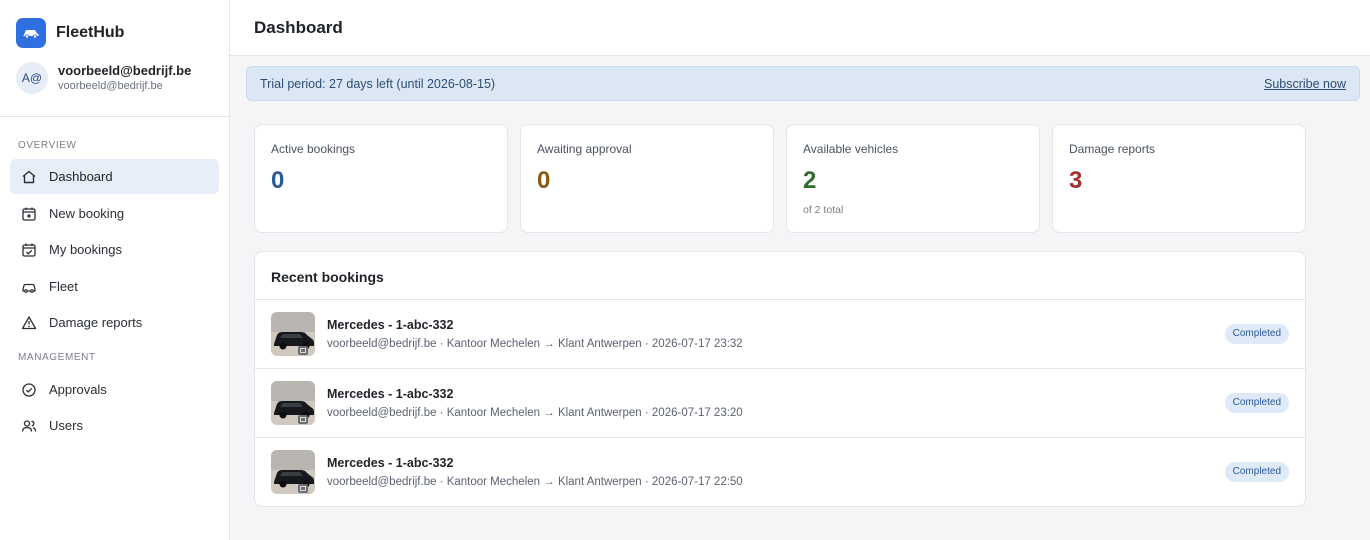 The image size is (1370, 540). Describe the element at coordinates (114, 116) in the screenshot. I see `sidebar-divider` at that location.